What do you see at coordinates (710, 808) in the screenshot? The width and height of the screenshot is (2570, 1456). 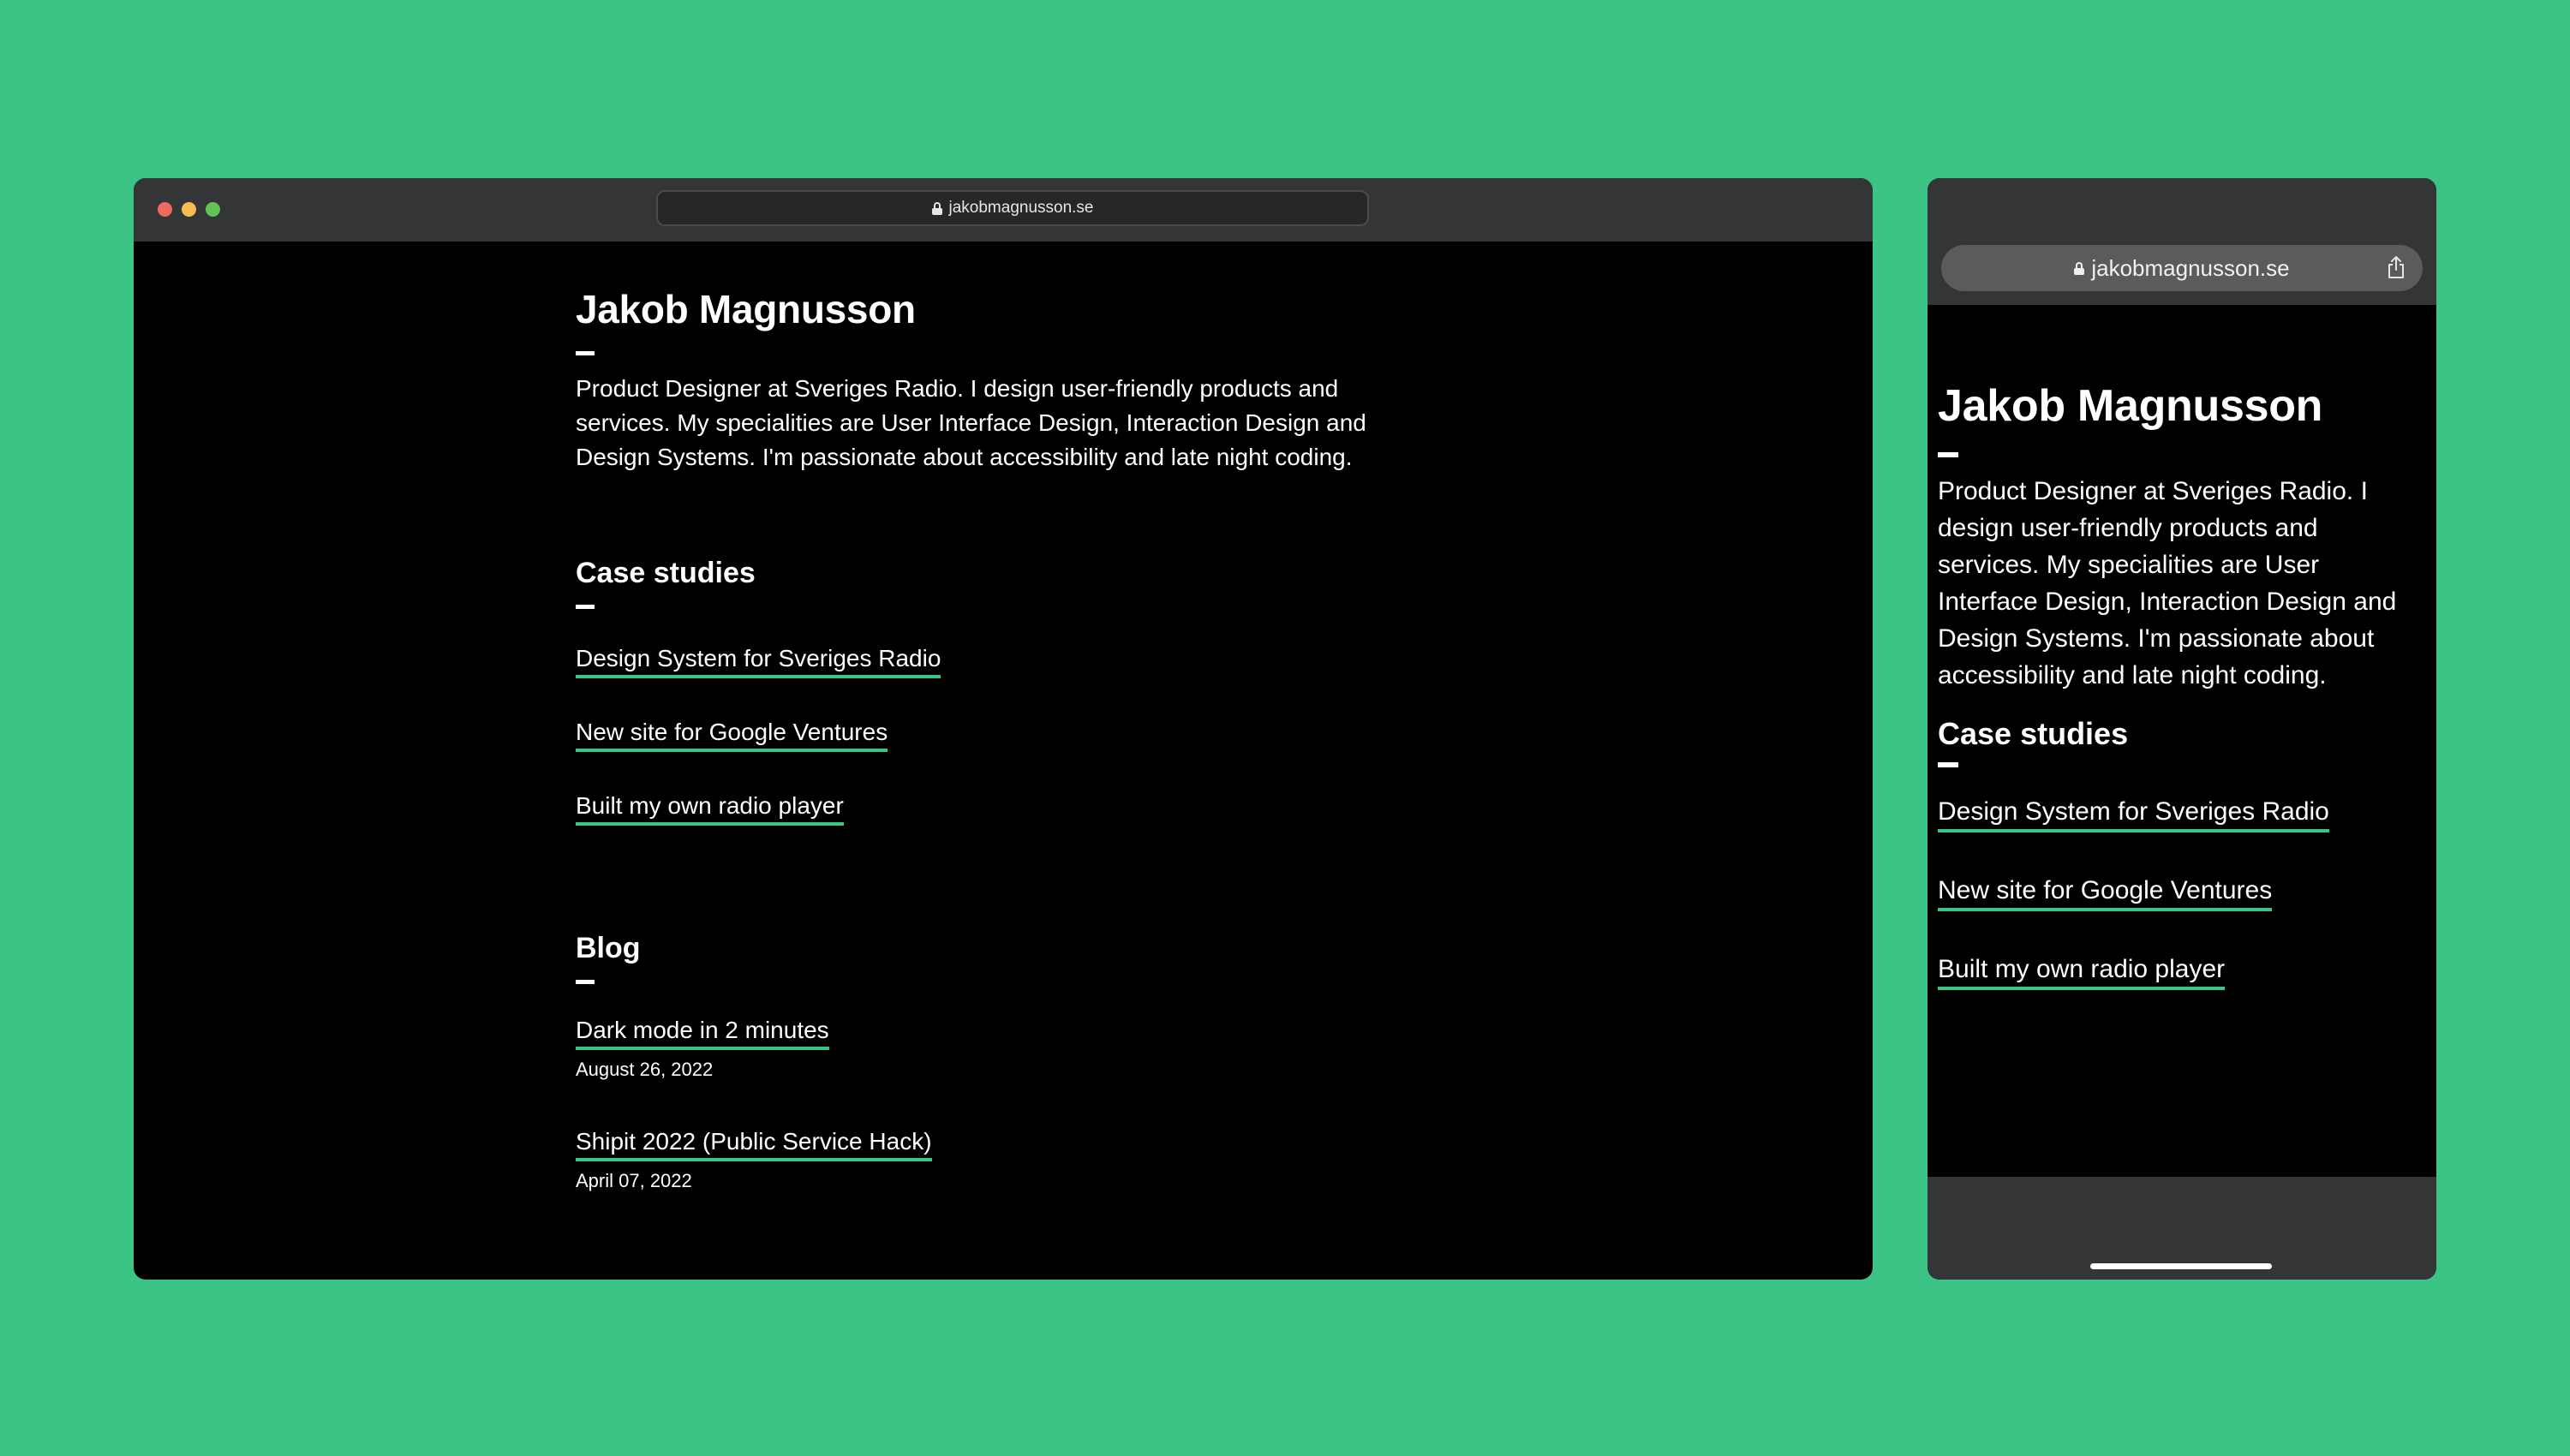 I see `case-study-link: Built my own radio player` at bounding box center [710, 808].